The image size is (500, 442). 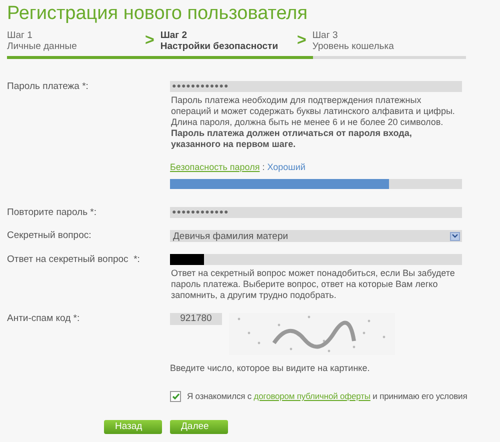 What do you see at coordinates (48, 87) in the screenshot?
I see `field-label: Пароль платежа *:` at bounding box center [48, 87].